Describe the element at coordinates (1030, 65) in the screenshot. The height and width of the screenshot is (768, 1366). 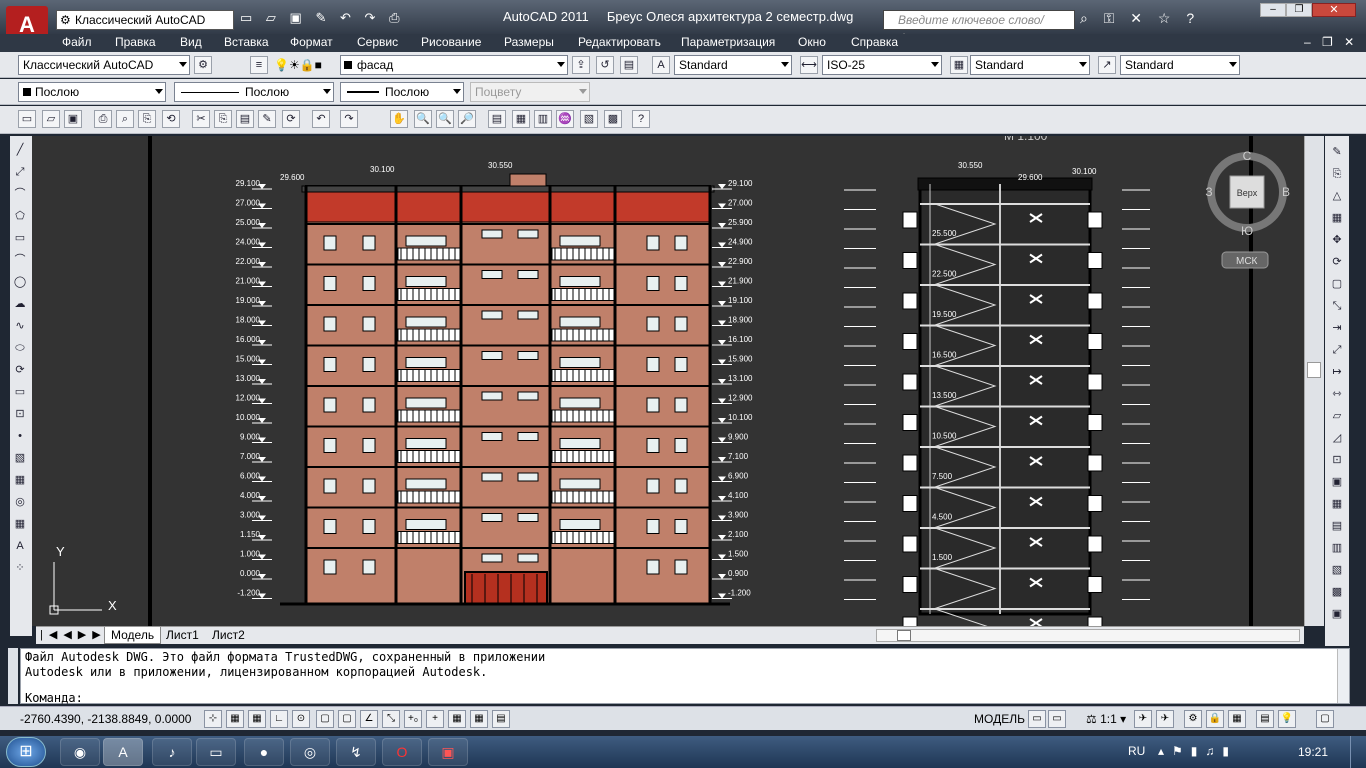
I see `table-style-select: Standard` at that location.